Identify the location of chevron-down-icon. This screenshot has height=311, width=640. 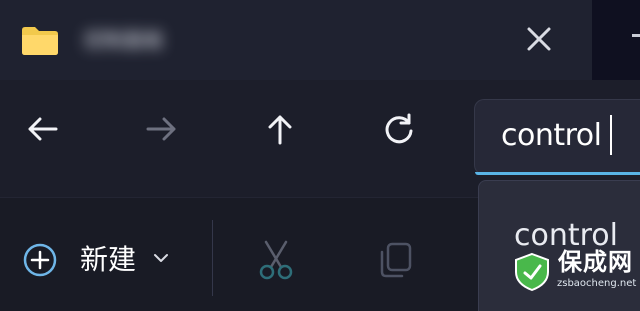
(161, 258).